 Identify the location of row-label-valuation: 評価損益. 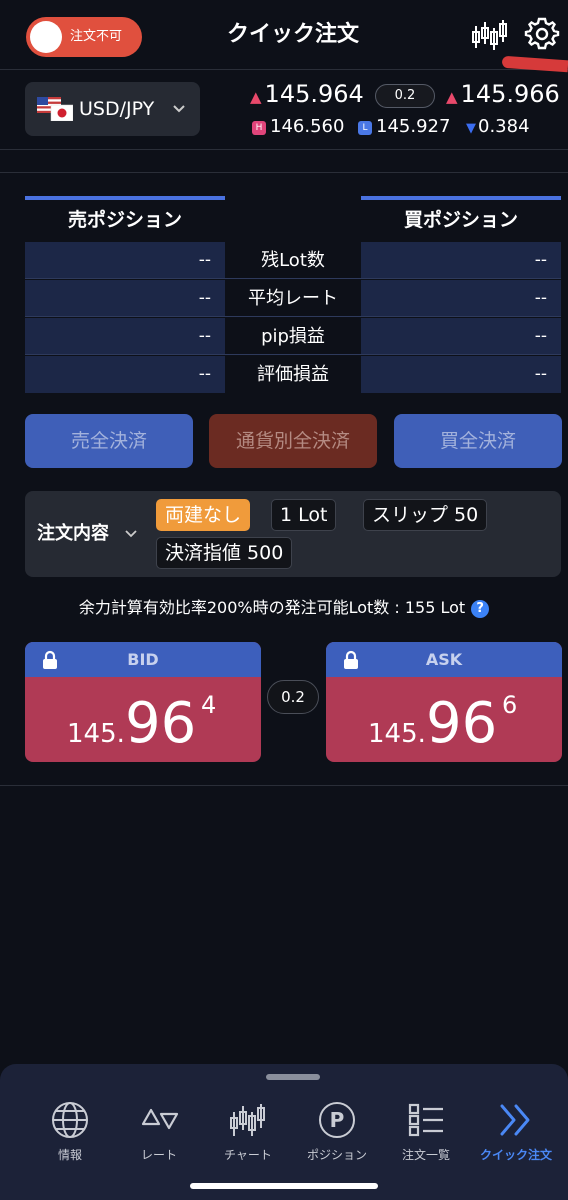
(293, 374).